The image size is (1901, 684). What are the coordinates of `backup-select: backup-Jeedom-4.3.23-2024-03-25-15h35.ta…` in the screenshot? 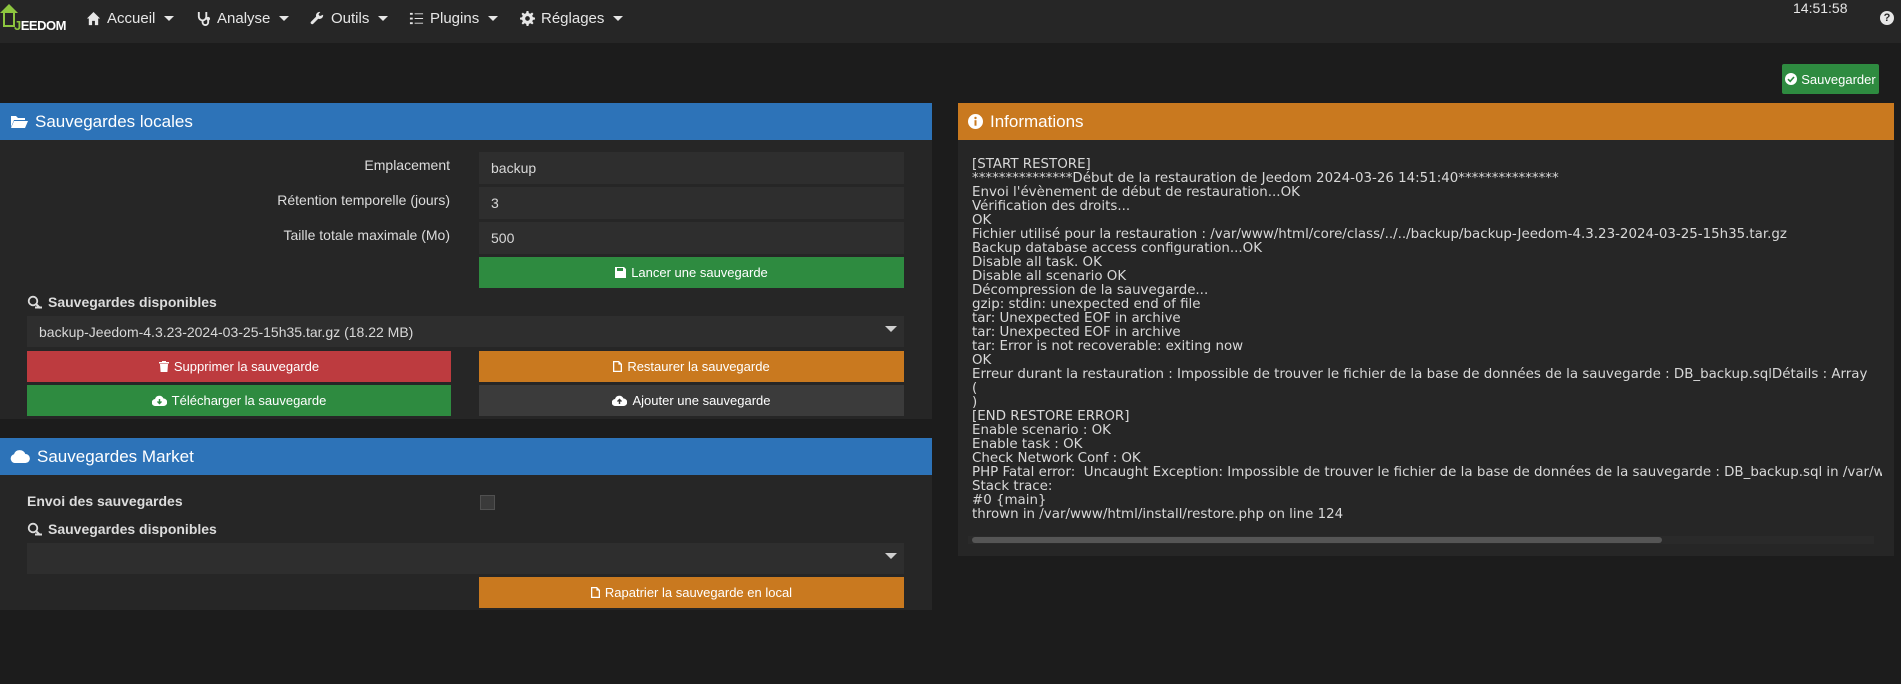 It's located at (465, 331).